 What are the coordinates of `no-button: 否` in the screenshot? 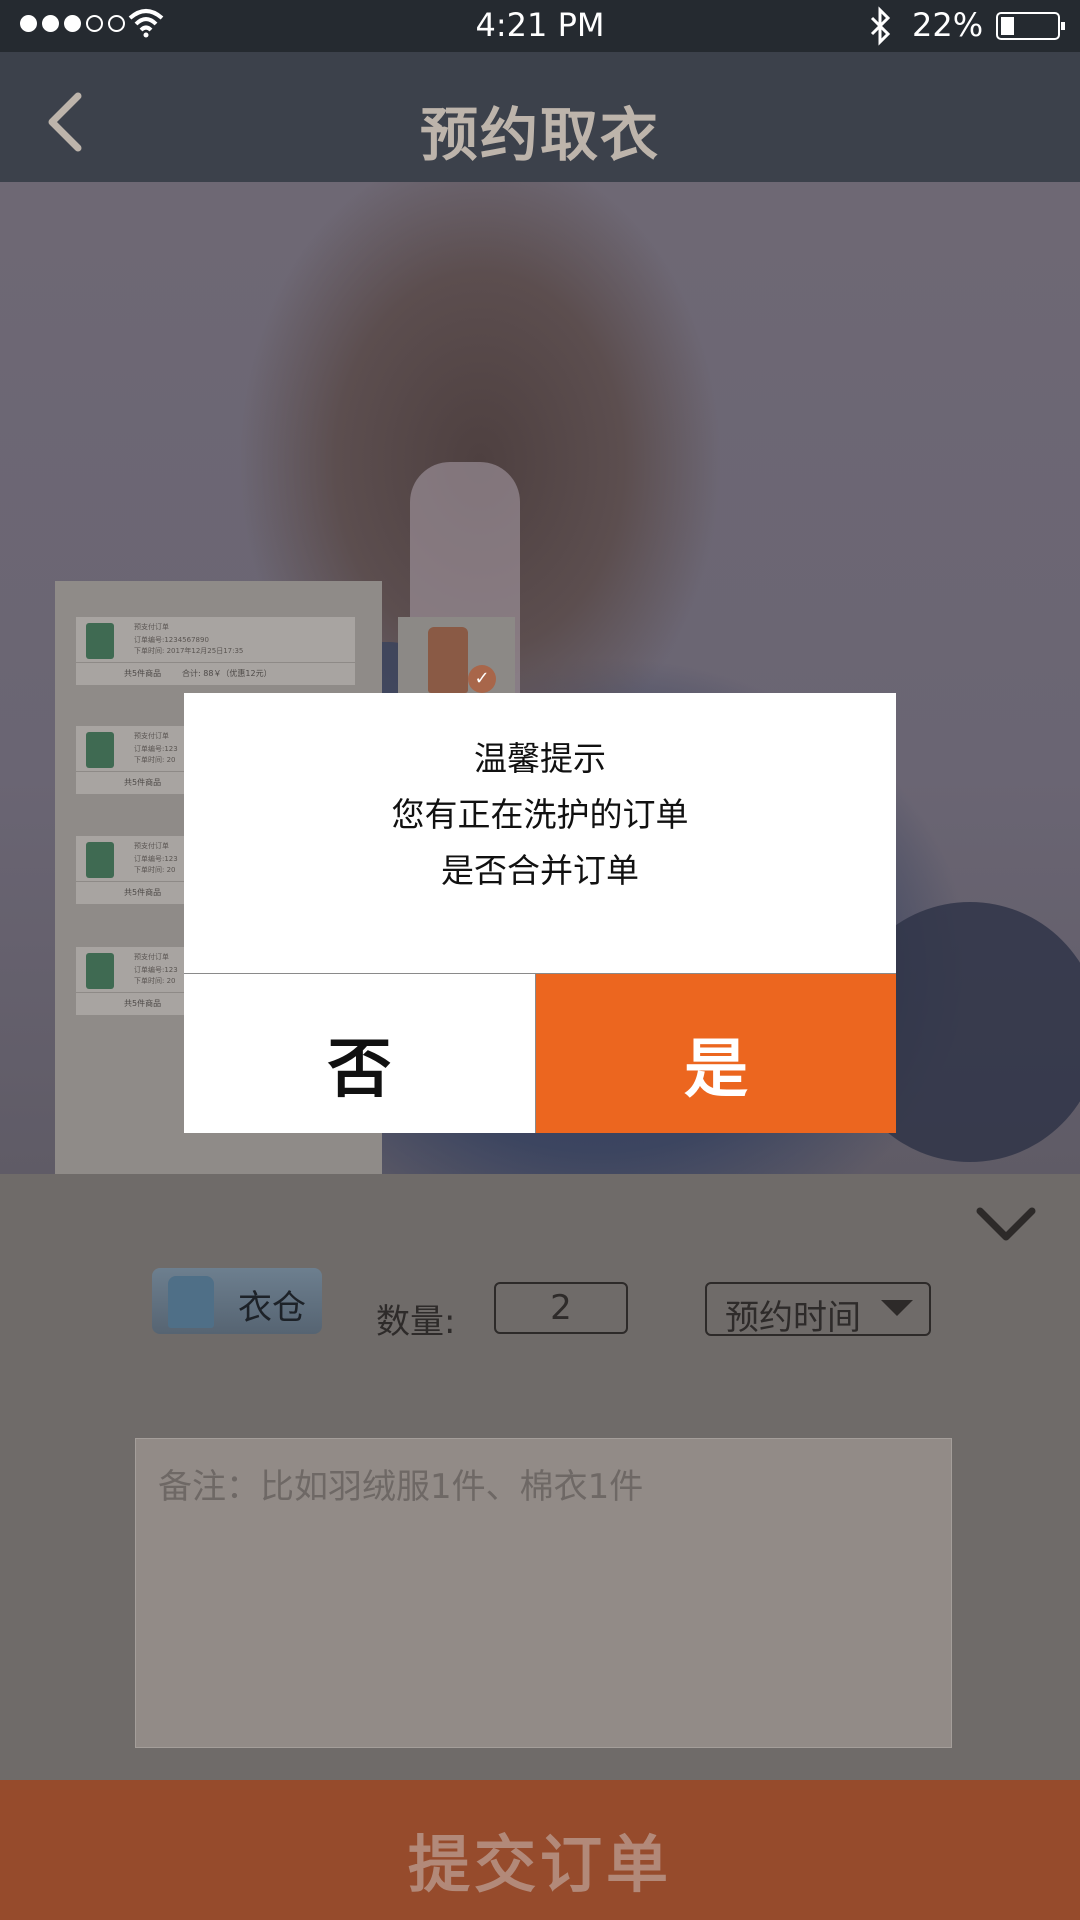 It's located at (360, 1053).